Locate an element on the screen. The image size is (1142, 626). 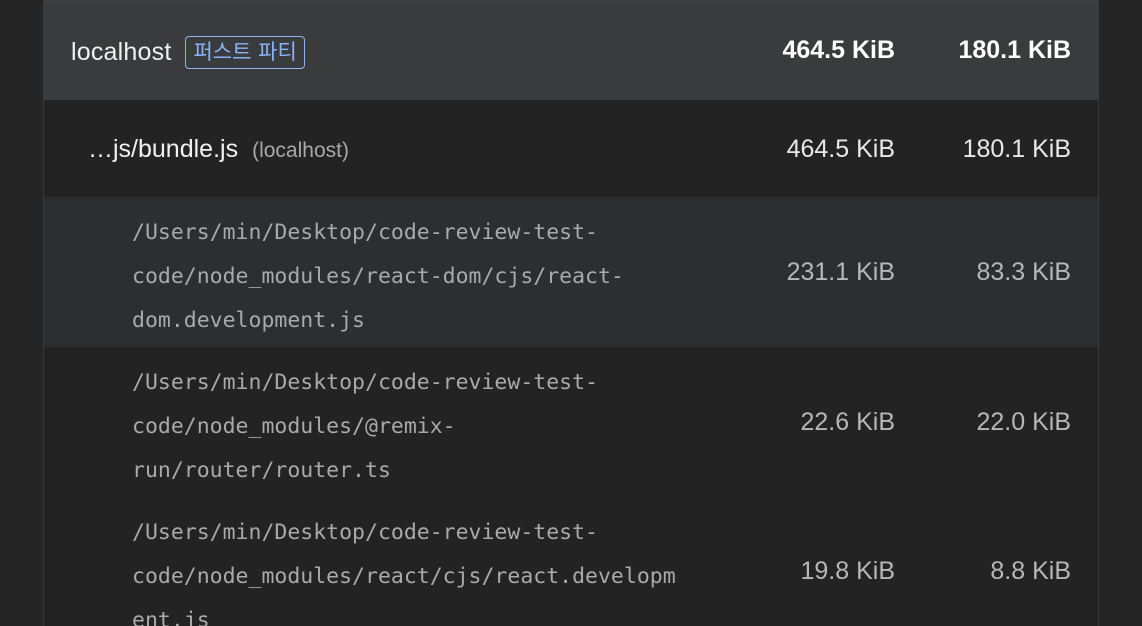
group-transfer-size: 464.5 KiB is located at coordinates (838, 50).